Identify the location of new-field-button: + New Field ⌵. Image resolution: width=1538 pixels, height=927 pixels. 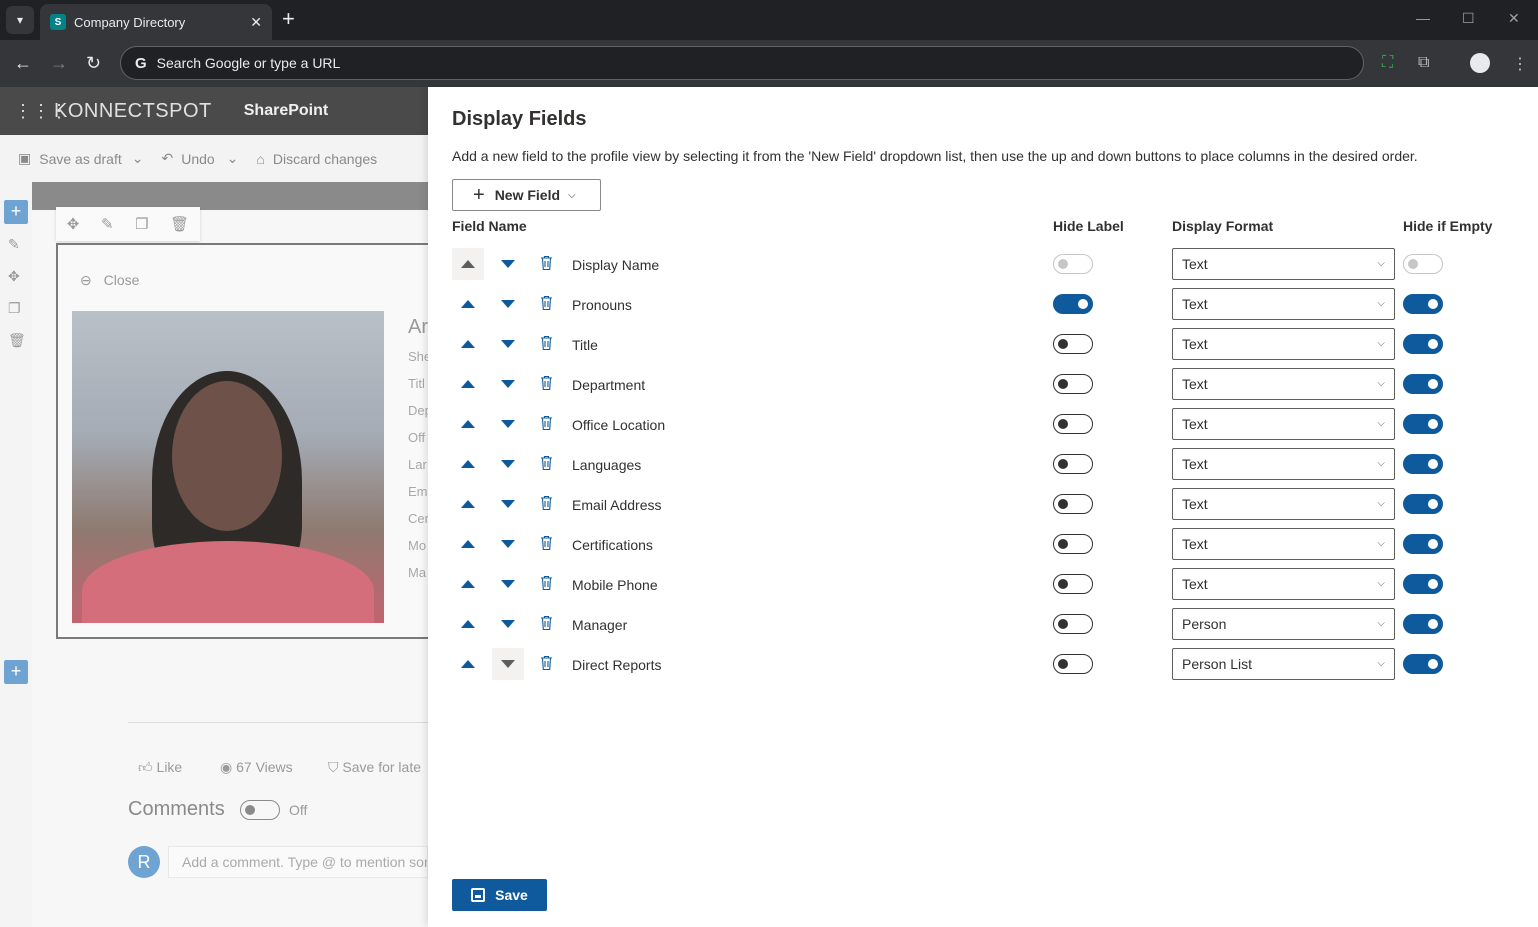
(526, 195).